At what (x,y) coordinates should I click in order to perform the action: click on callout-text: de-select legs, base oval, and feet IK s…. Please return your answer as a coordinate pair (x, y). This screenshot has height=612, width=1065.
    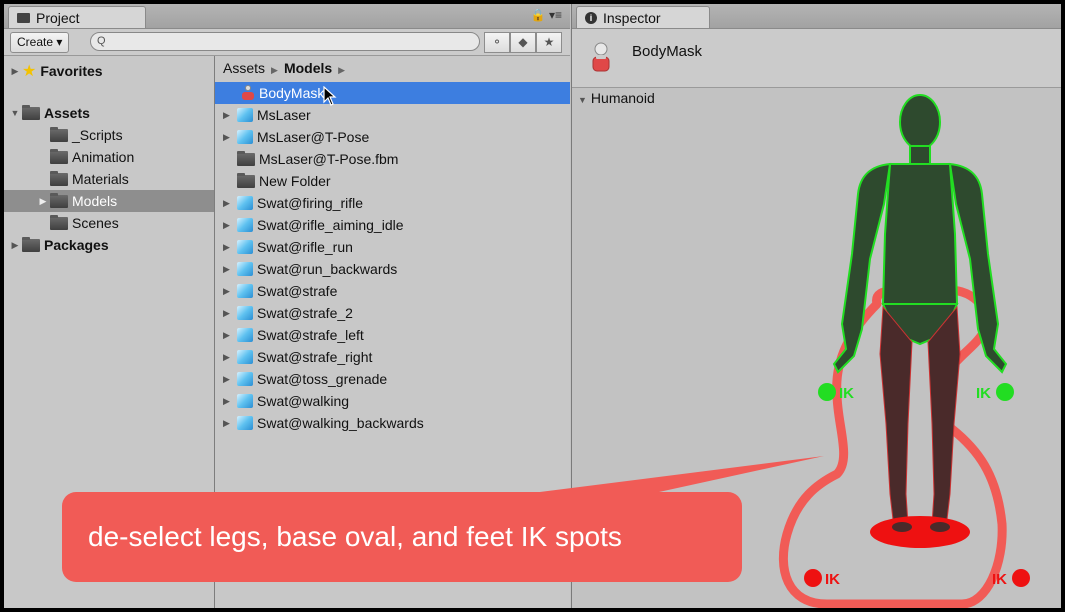
    Looking at the image, I should click on (355, 536).